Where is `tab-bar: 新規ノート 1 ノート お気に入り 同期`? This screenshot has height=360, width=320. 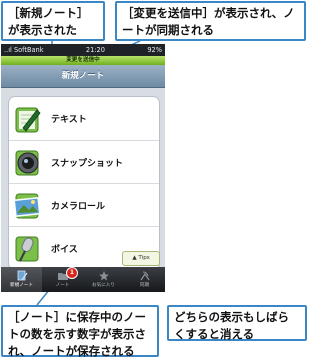 tab-bar: 新規ノート 1 ノート お気に入り 同期 is located at coordinates (83, 279).